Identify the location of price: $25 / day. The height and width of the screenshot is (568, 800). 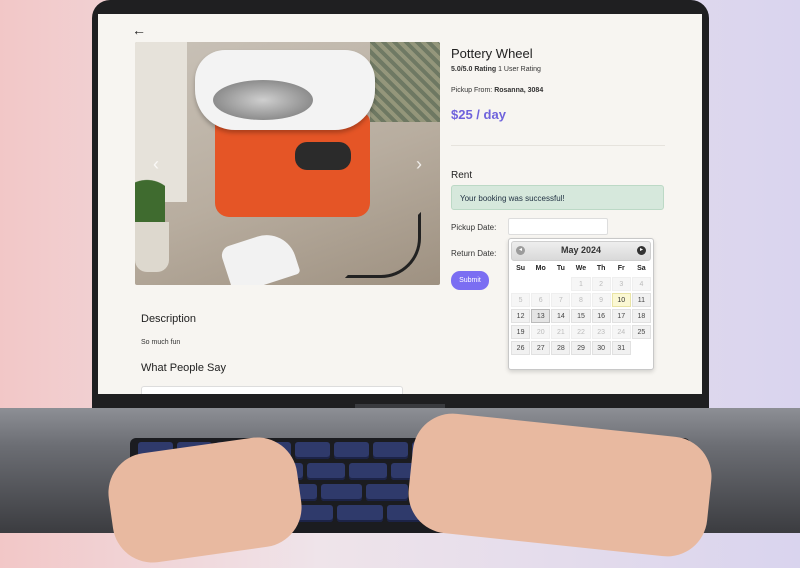
(478, 114).